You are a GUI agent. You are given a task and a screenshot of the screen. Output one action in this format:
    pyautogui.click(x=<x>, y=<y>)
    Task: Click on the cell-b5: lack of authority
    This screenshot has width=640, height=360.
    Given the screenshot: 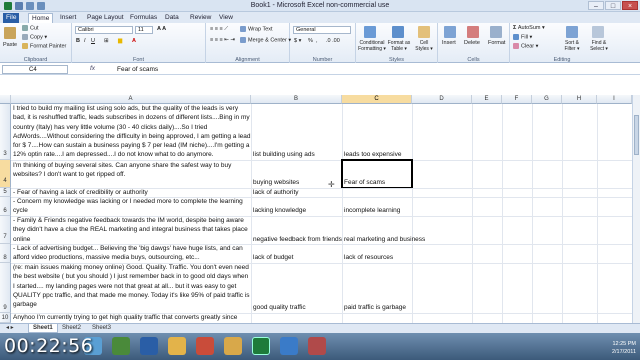 What is the action you would take?
    pyautogui.click(x=297, y=192)
    